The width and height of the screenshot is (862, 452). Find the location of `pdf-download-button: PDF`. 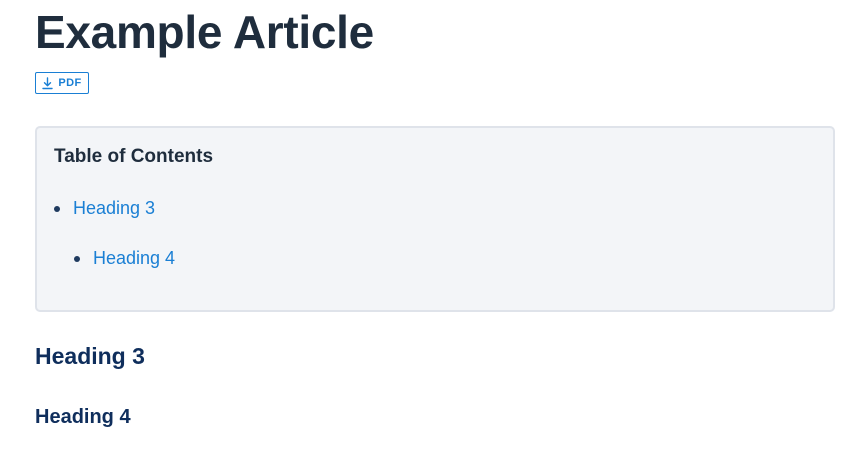

pdf-download-button: PDF is located at coordinates (62, 83).